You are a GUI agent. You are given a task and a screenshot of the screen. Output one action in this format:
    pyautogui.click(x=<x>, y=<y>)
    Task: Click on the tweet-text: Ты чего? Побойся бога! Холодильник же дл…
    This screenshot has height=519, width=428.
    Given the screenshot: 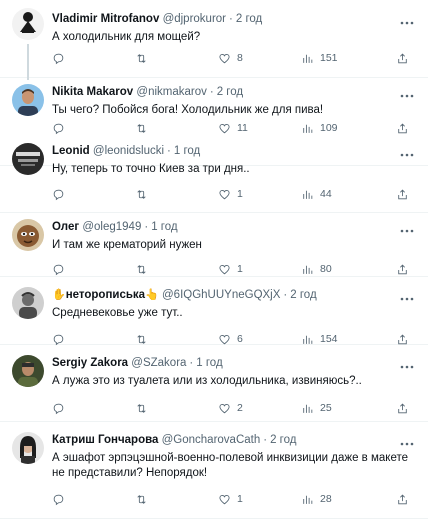 What is the action you would take?
    pyautogui.click(x=188, y=110)
    